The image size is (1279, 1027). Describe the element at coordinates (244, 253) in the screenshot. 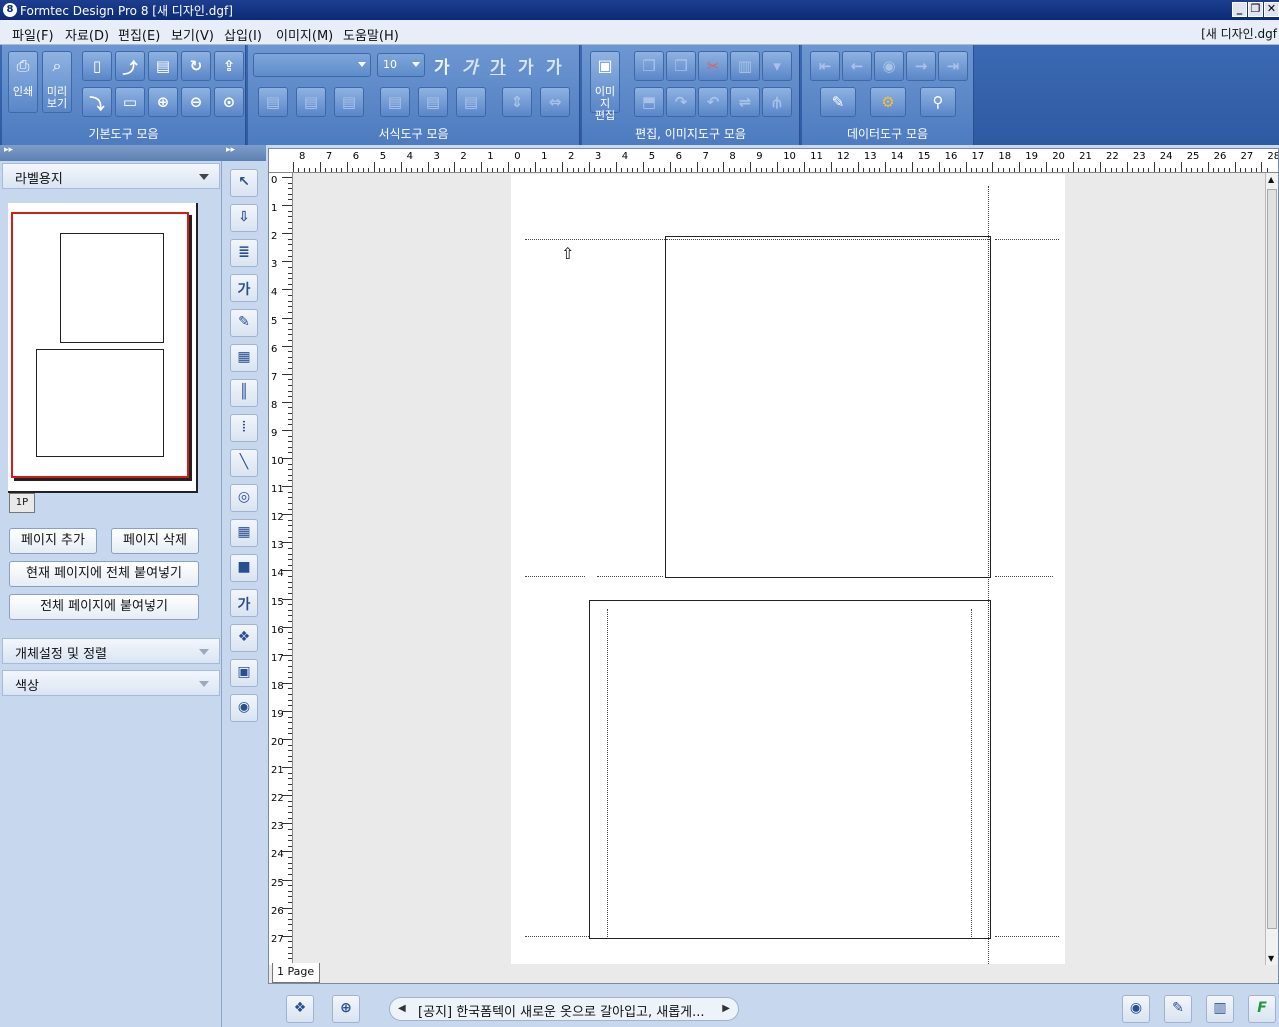

I see `textbox-tool-button: ≣` at that location.